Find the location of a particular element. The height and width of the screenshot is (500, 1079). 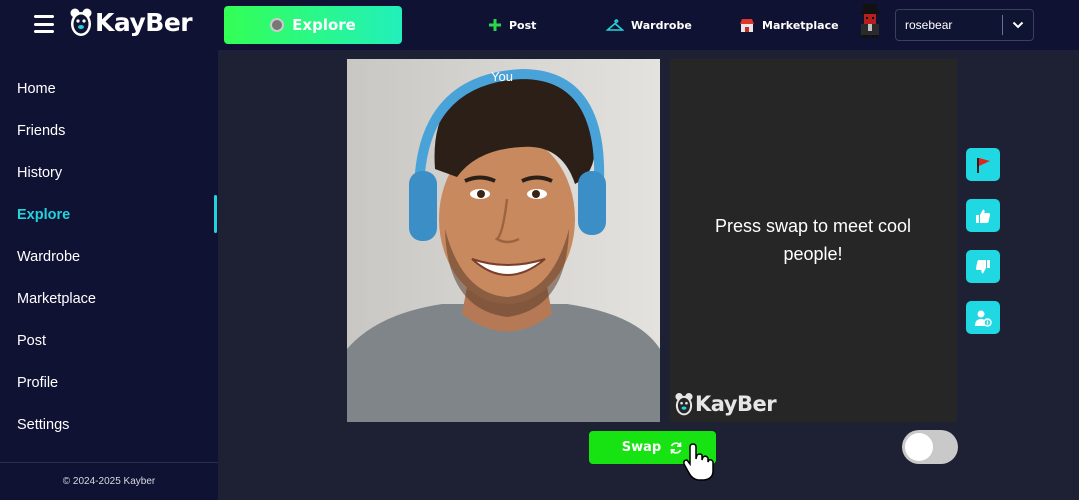

swap-button-label: Swap is located at coordinates (641, 447).